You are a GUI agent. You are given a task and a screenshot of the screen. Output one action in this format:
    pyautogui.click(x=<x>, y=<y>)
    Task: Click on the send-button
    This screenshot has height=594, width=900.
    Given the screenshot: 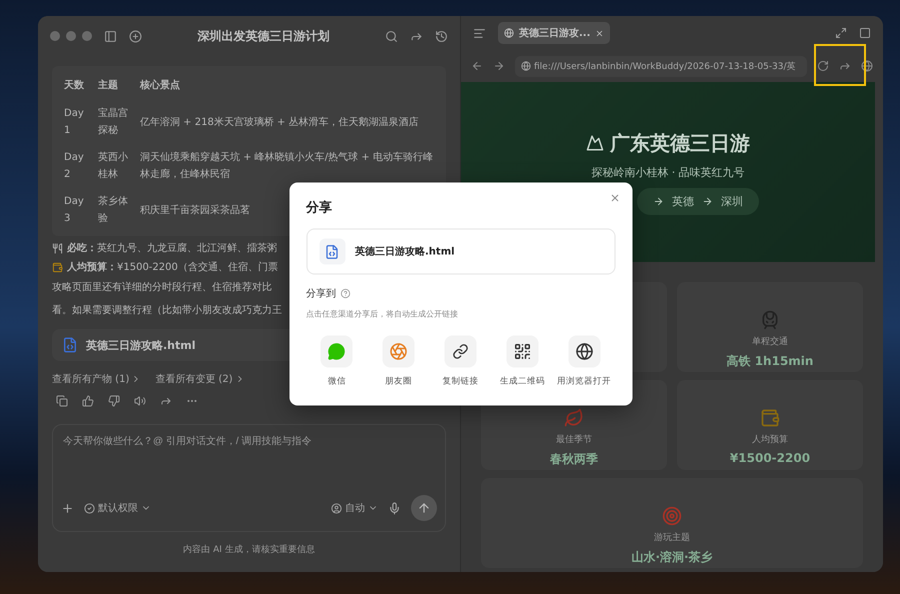 What is the action you would take?
    pyautogui.click(x=424, y=508)
    